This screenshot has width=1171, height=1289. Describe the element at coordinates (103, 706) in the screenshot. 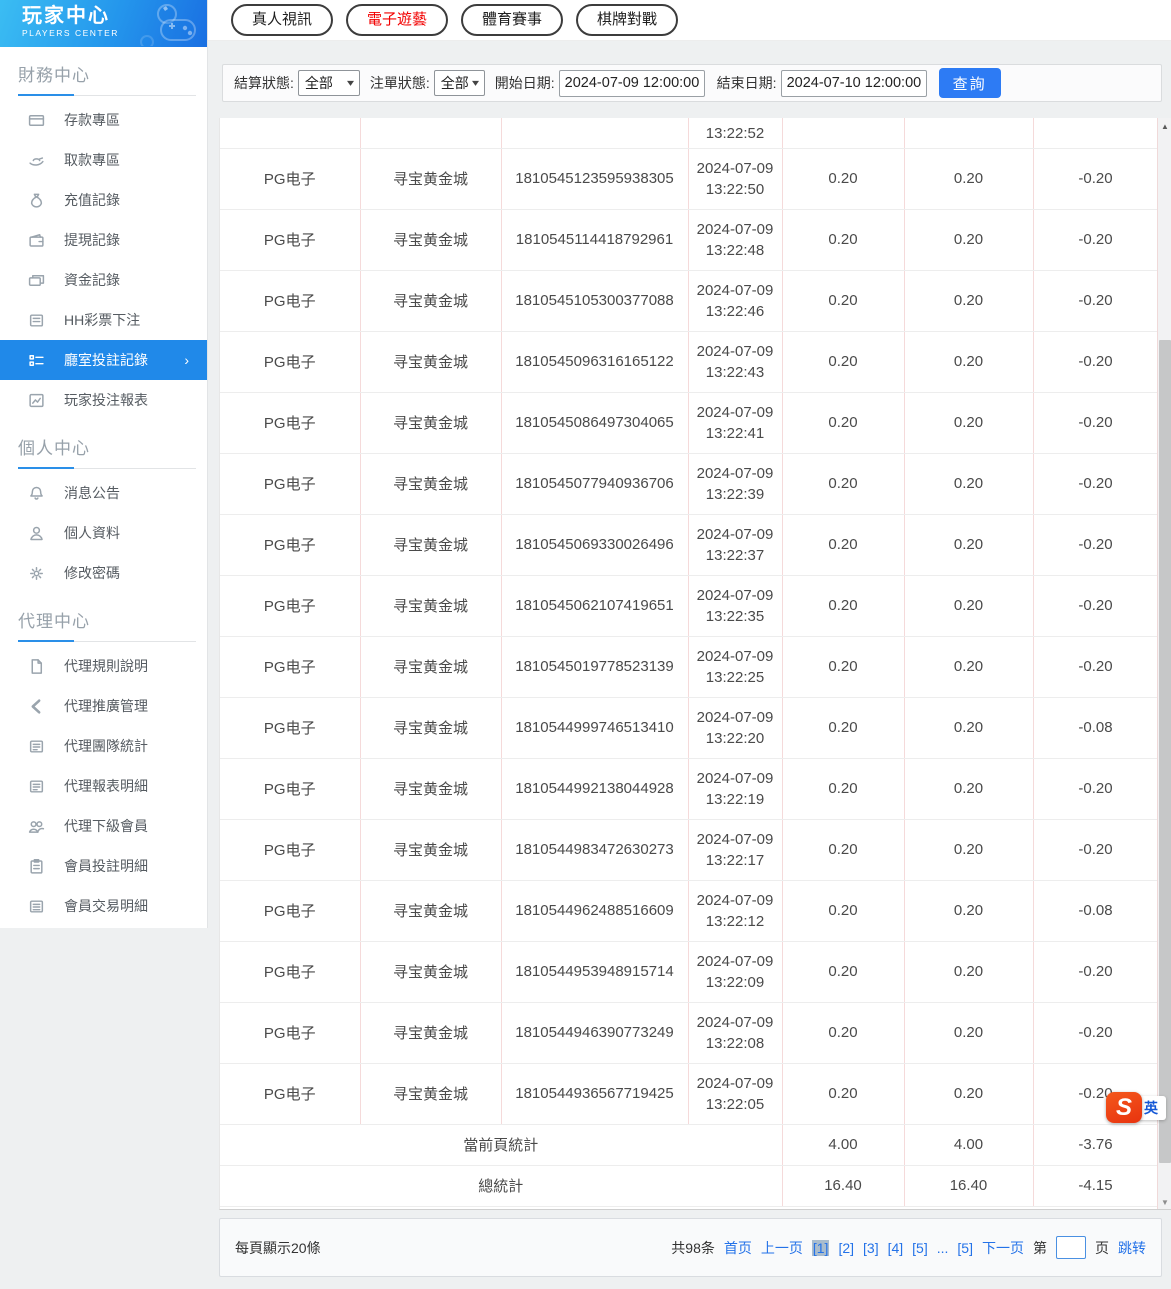

I see `sidebar-item: 代理推廣管理` at that location.